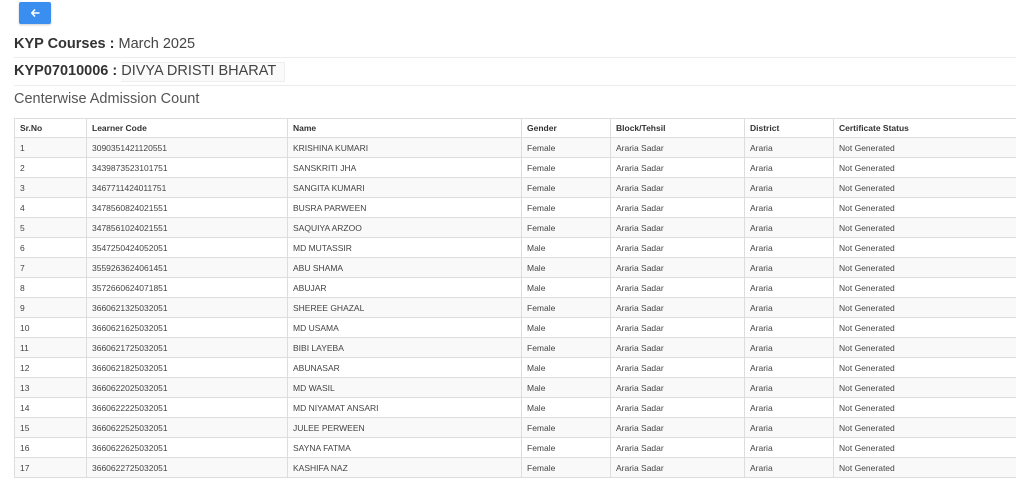 The image size is (1024, 478). What do you see at coordinates (203, 72) in the screenshot?
I see `center-name: DIVYA DRISTI BHARAT` at bounding box center [203, 72].